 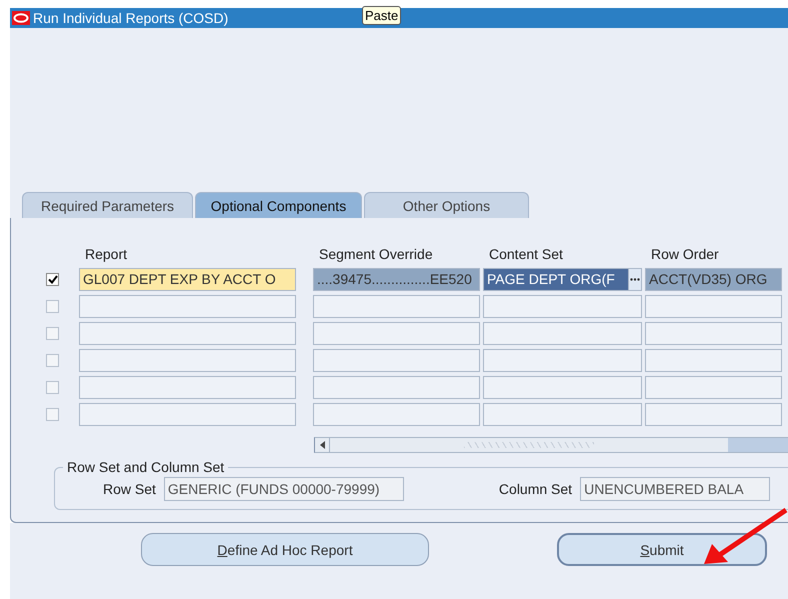 I want to click on tab: Required Parameters, so click(x=107, y=205).